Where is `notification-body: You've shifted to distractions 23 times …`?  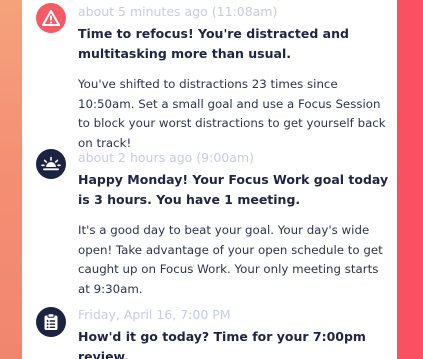
notification-body: You've shifted to distractions 23 times … is located at coordinates (232, 113).